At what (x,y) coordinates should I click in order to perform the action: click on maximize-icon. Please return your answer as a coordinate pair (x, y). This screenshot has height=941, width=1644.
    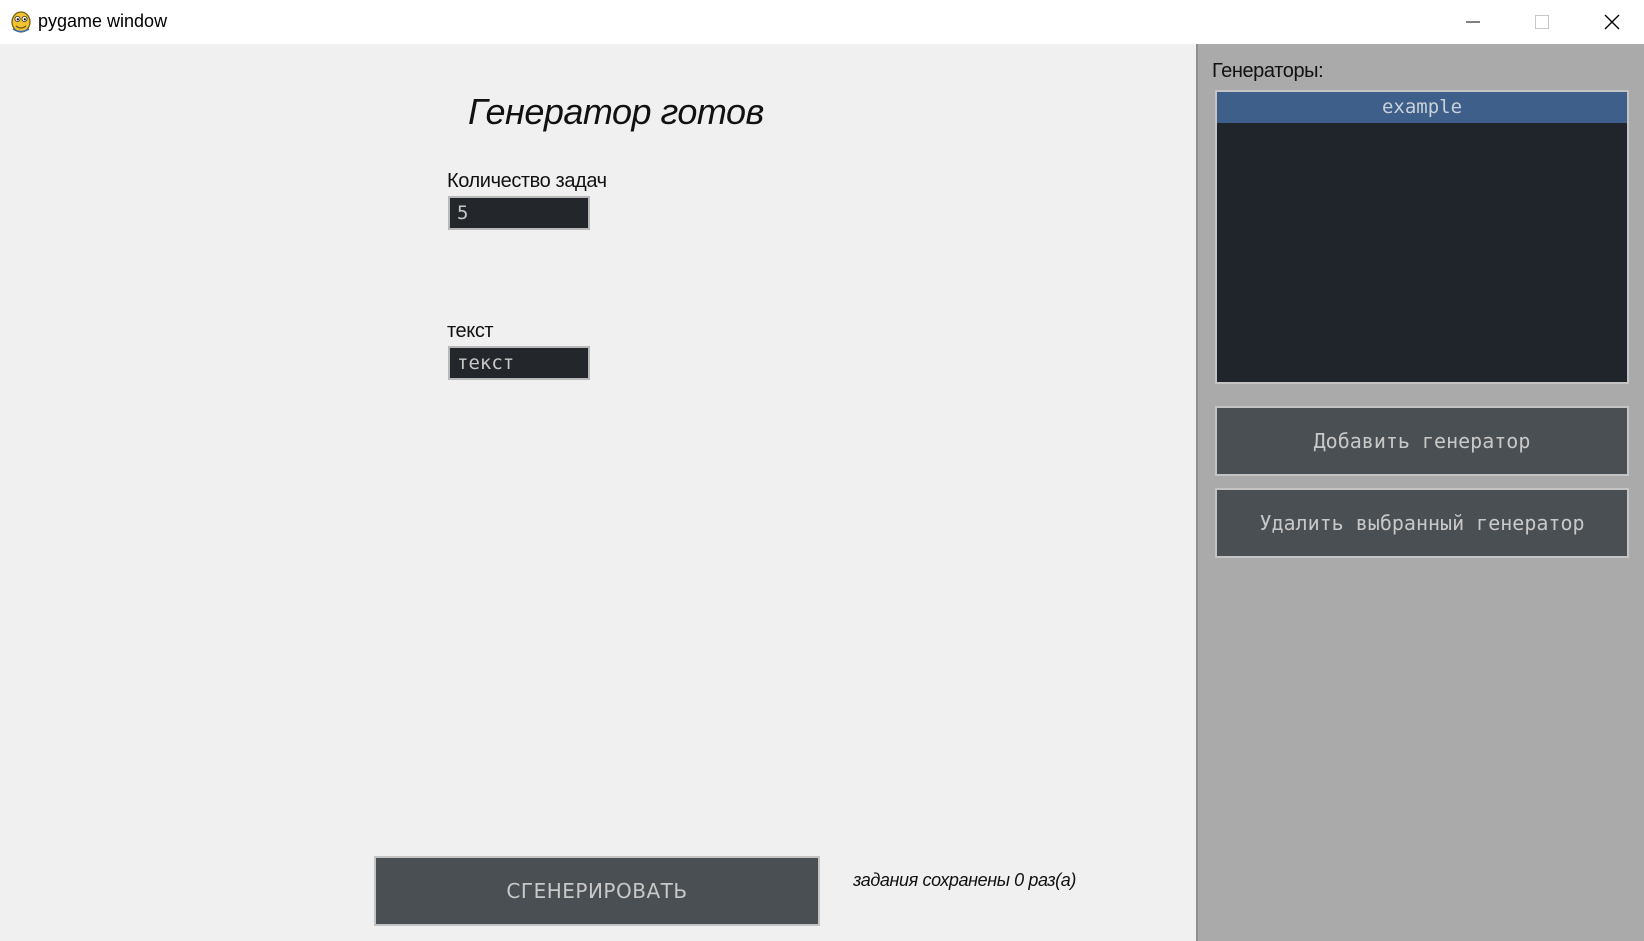
    Looking at the image, I should click on (1542, 22).